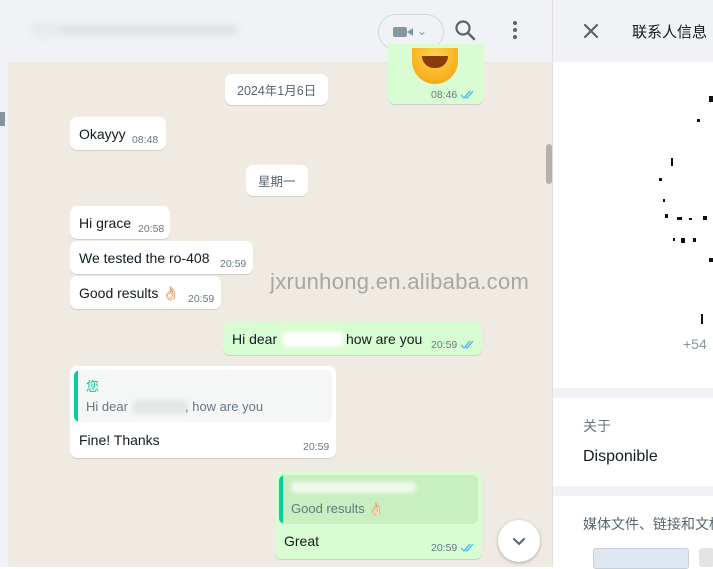 This screenshot has height=569, width=713. I want to click on chevron-down-icon, so click(519, 541).